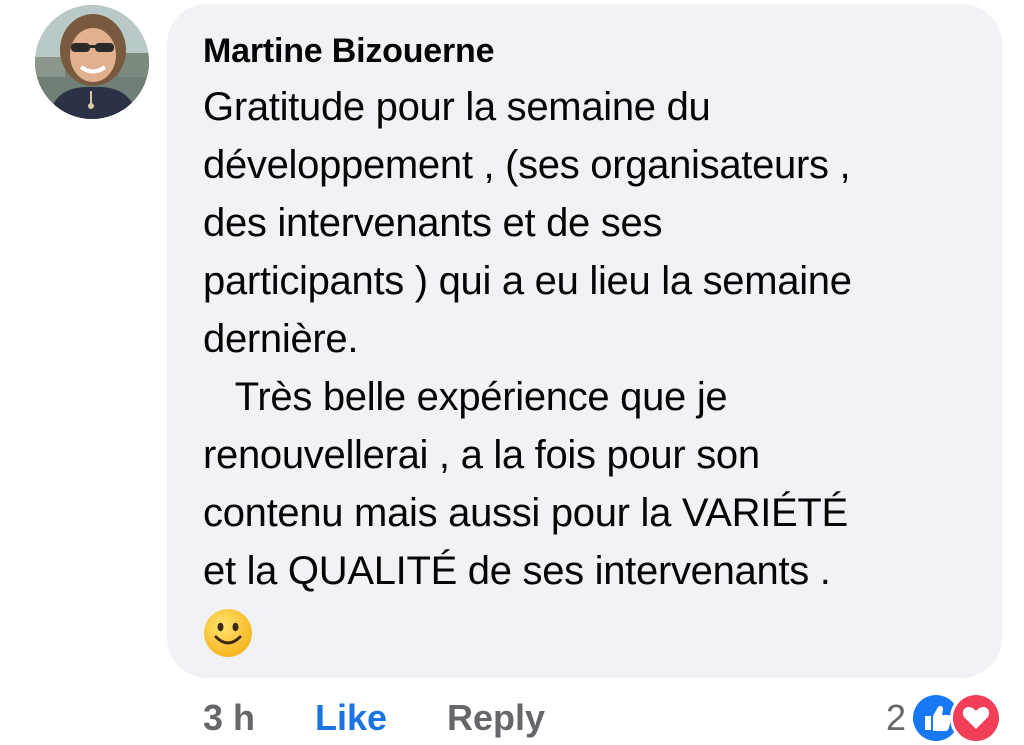  I want to click on comment-line: dernière., so click(281, 339).